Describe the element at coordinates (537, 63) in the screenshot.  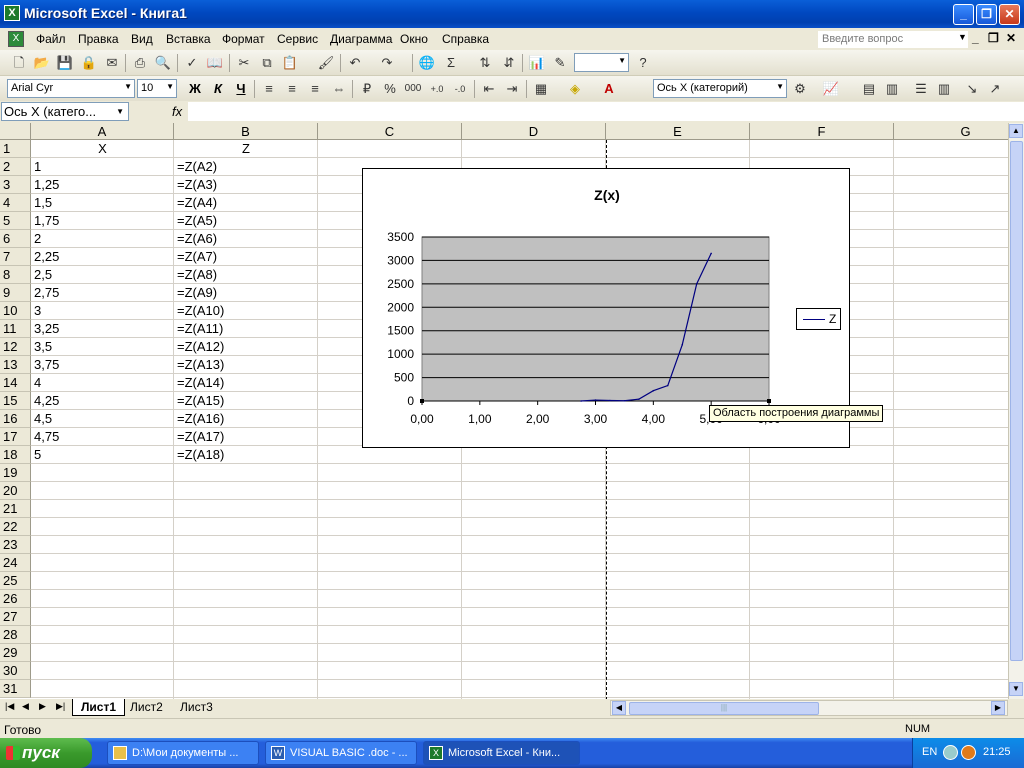
I see `chart-wizard-icon: 📊` at that location.